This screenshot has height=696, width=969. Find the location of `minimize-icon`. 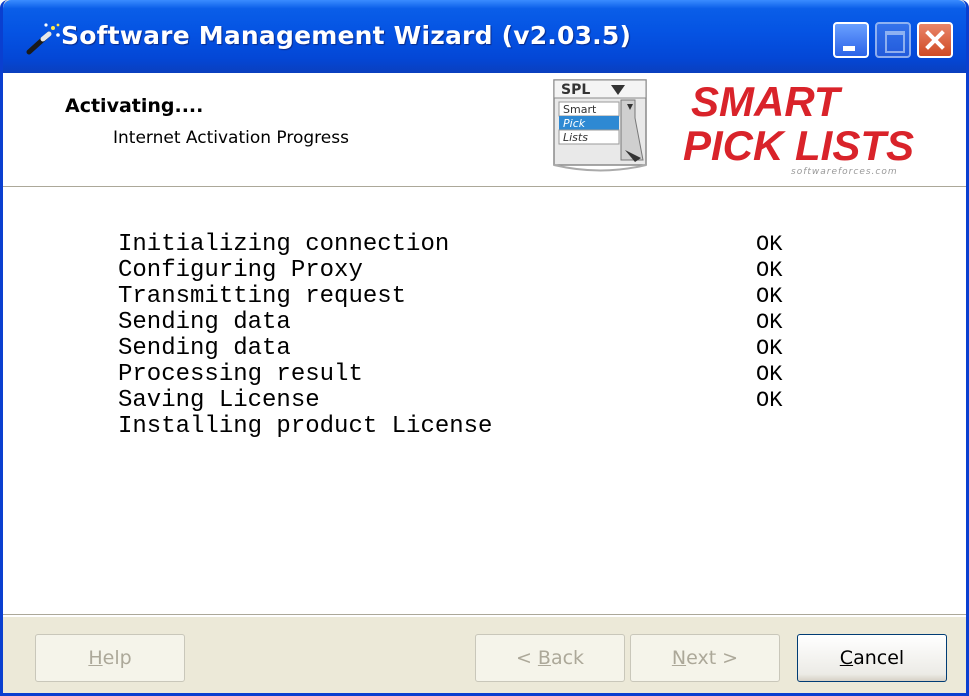

minimize-icon is located at coordinates (851, 40).